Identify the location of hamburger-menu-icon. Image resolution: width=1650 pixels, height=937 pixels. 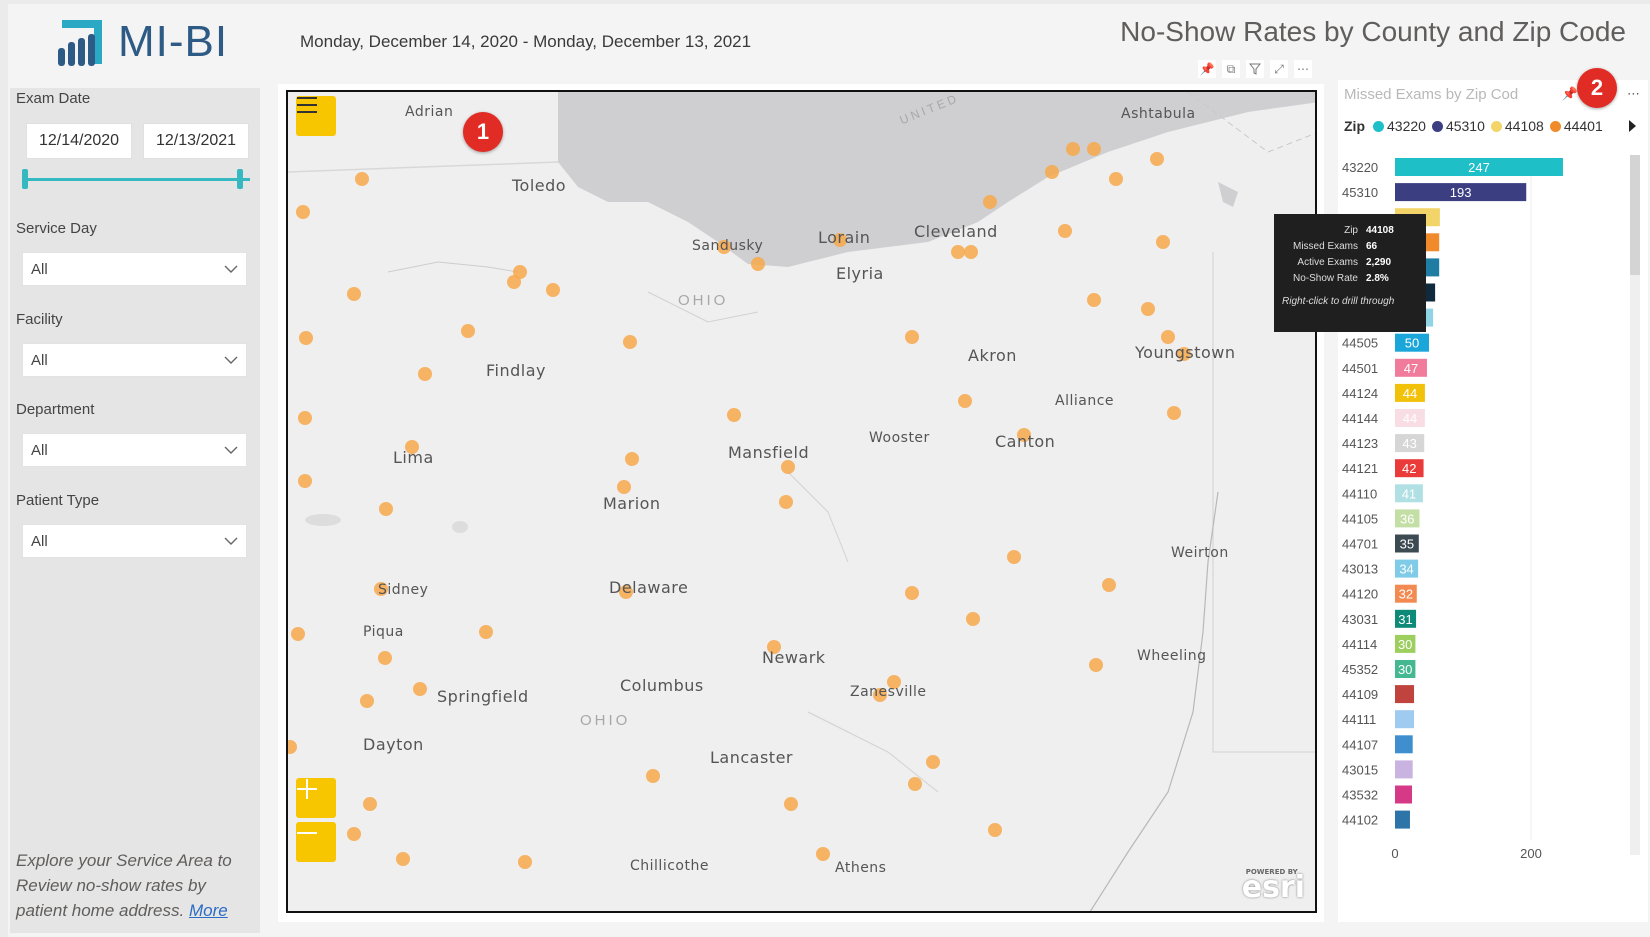
(307, 105).